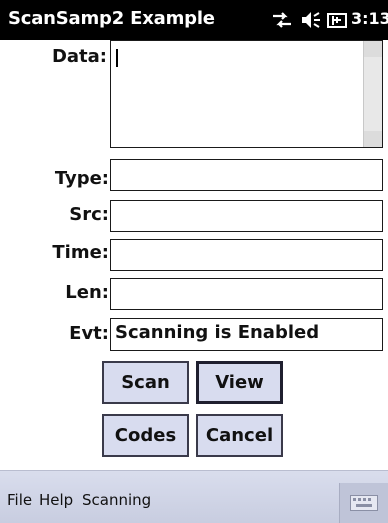  Describe the element at coordinates (246, 255) in the screenshot. I see `time-field` at that location.